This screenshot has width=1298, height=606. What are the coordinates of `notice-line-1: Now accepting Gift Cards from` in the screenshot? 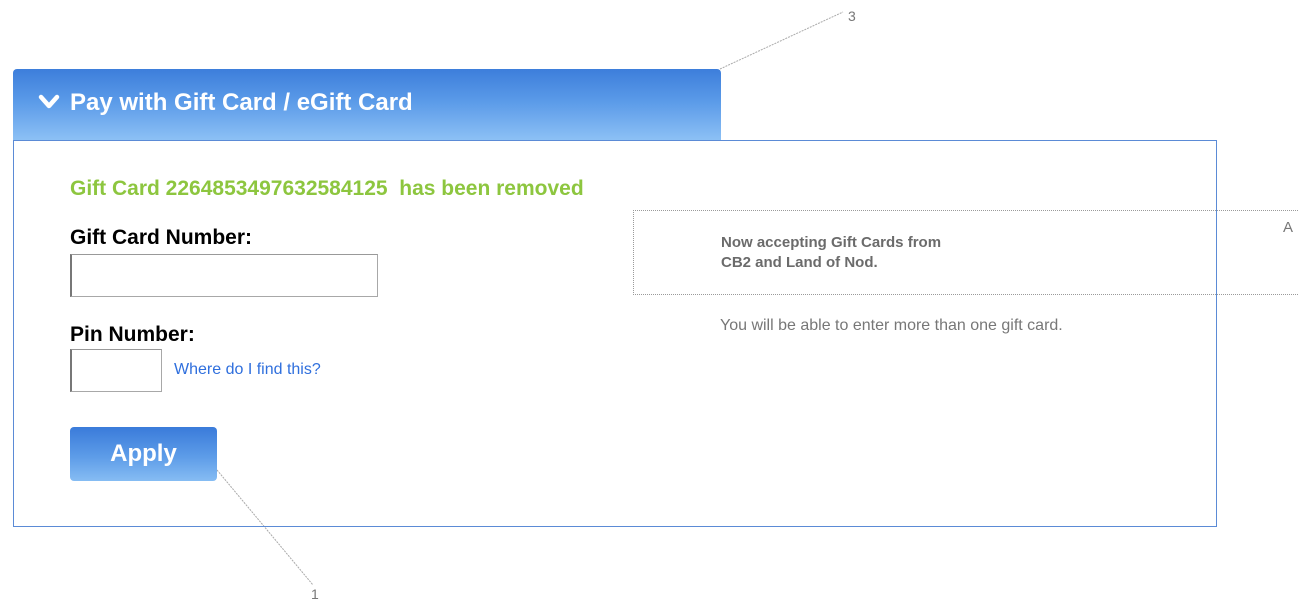 It's located at (831, 242).